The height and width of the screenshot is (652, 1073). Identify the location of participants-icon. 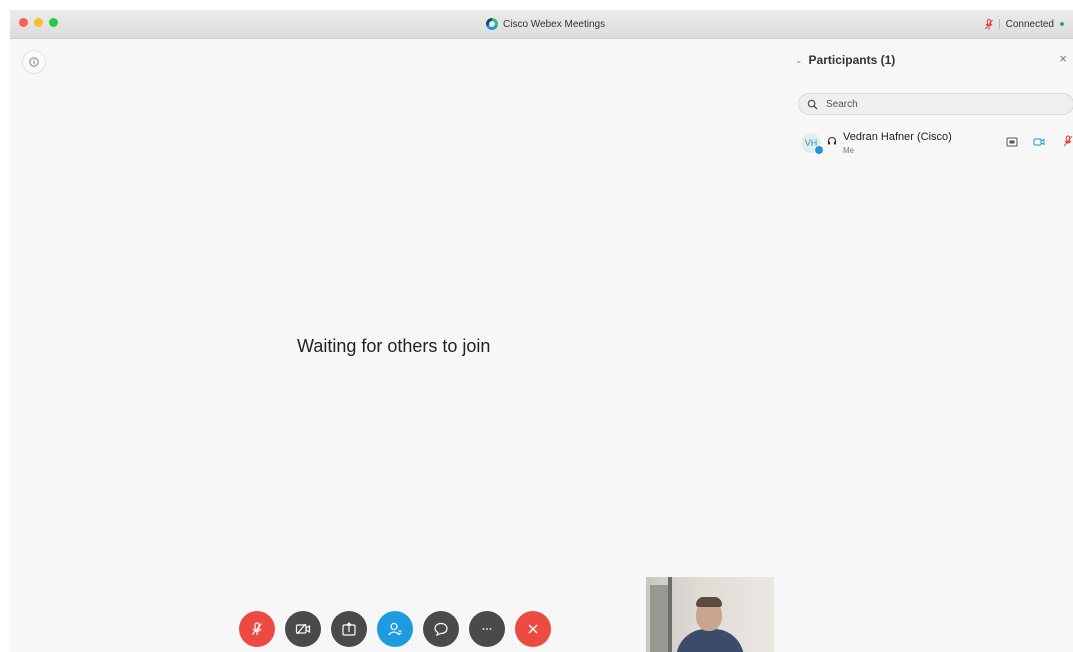
(395, 629).